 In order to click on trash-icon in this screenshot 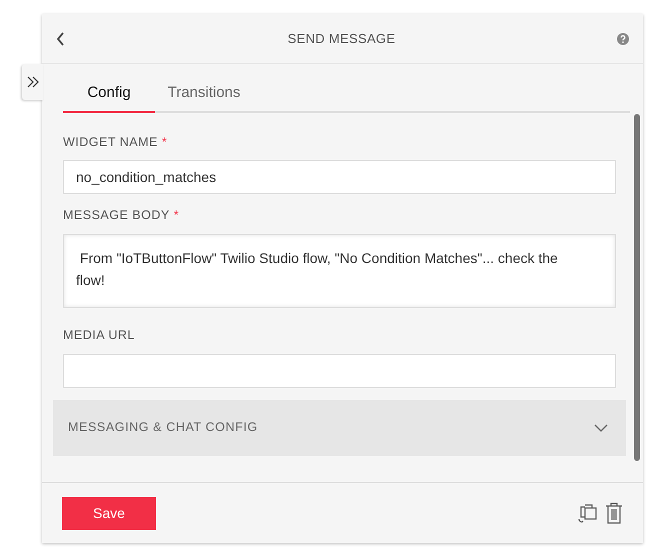, I will do `click(614, 513)`.